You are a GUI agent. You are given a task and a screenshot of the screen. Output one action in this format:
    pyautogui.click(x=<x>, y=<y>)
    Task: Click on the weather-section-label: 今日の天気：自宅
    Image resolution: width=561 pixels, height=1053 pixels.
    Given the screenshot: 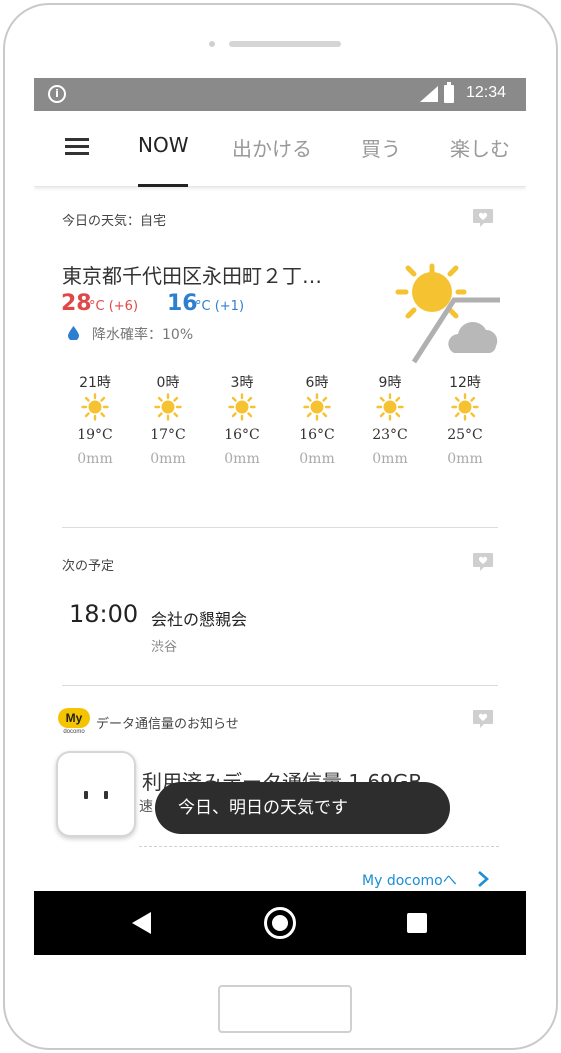 What is the action you would take?
    pyautogui.click(x=114, y=221)
    